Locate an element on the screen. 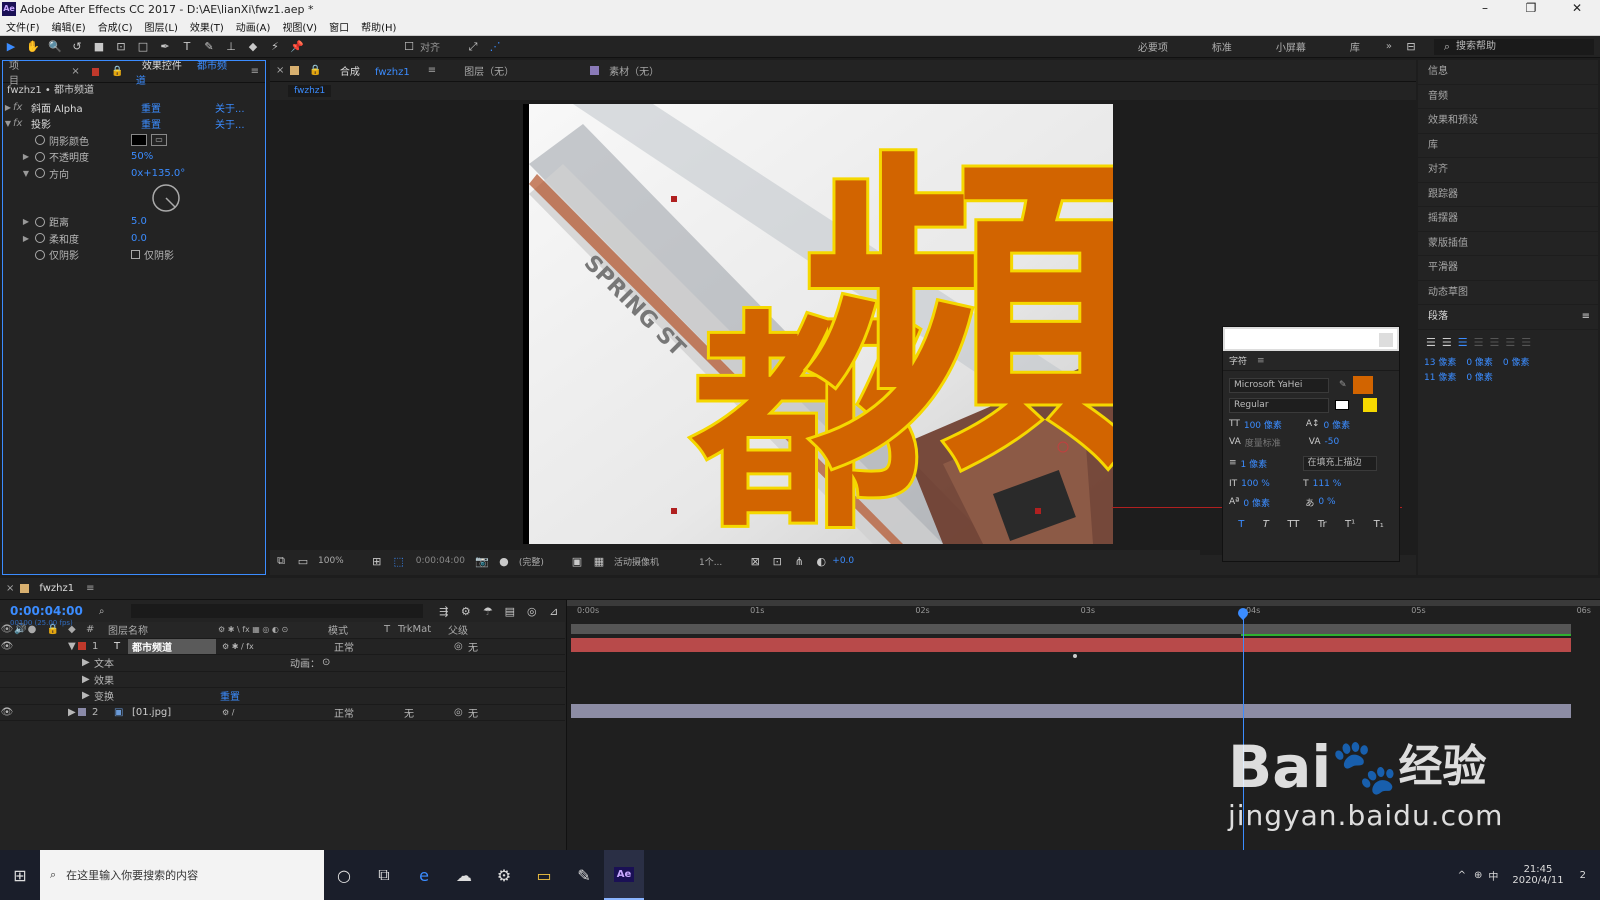  softness-value: 0.0 is located at coordinates (139, 238).